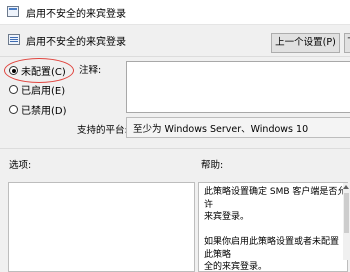 Image resolution: width=350 pixels, height=272 pixels. I want to click on help-section-label: 帮助:, so click(212, 165).